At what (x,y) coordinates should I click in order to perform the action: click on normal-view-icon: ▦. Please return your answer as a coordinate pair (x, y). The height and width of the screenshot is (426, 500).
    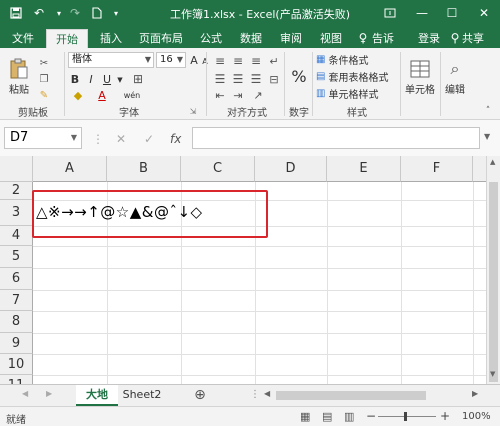
    Looking at the image, I should click on (305, 416).